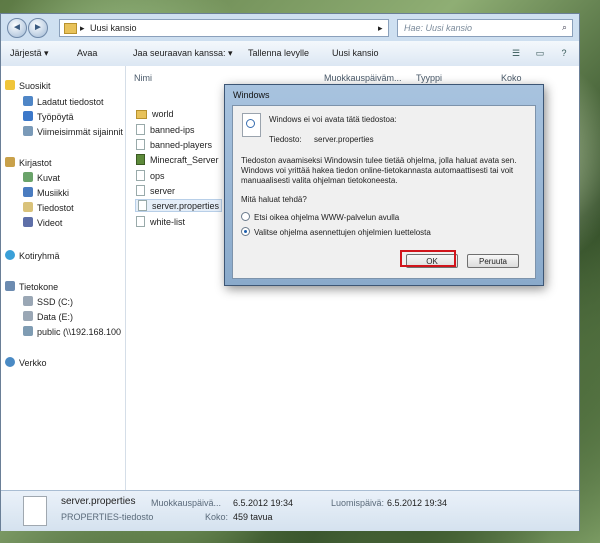 The height and width of the screenshot is (543, 600). Describe the element at coordinates (165, 129) in the screenshot. I see `file-row-banned-ips: banned-ips` at that location.